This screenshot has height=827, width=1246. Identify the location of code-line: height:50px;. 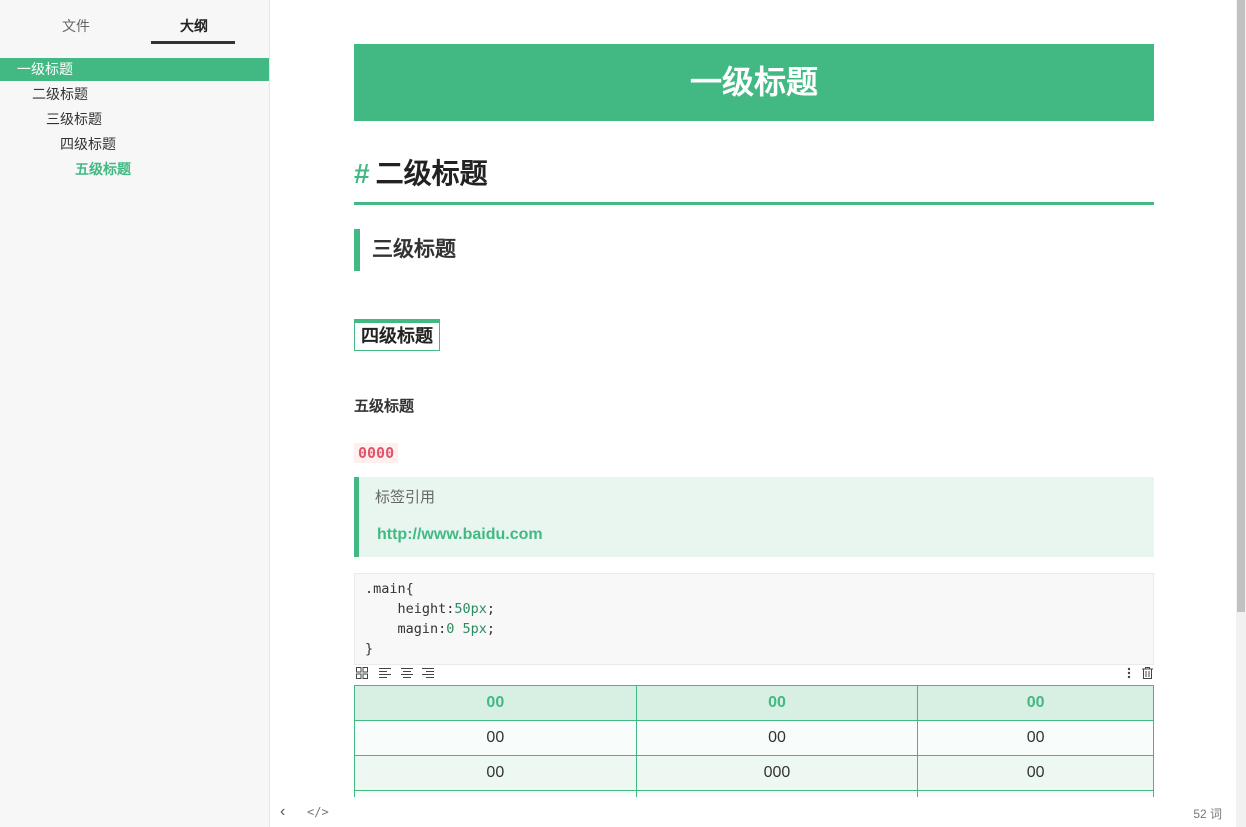
(430, 609).